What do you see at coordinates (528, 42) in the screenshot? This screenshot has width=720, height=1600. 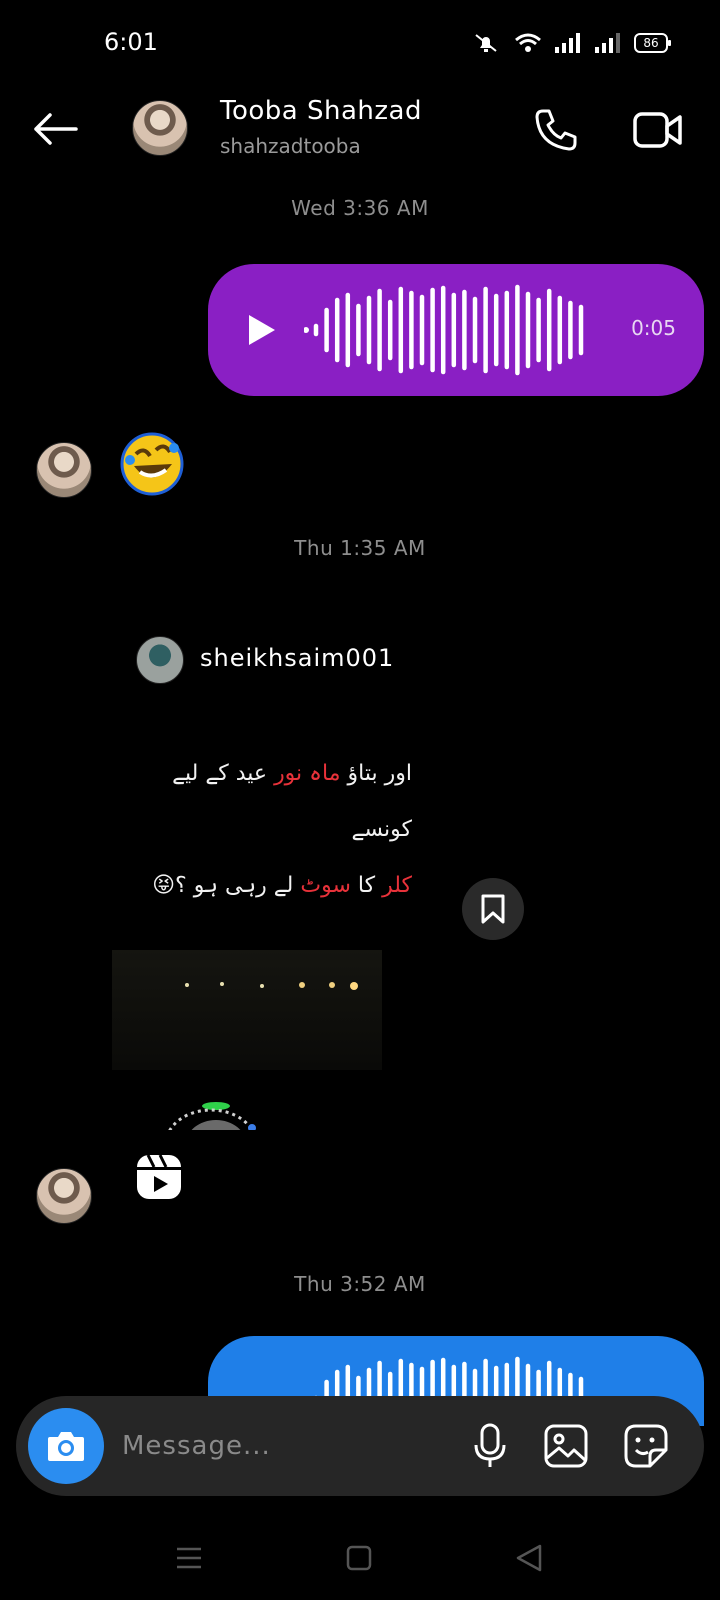 I see `wifi-icon` at bounding box center [528, 42].